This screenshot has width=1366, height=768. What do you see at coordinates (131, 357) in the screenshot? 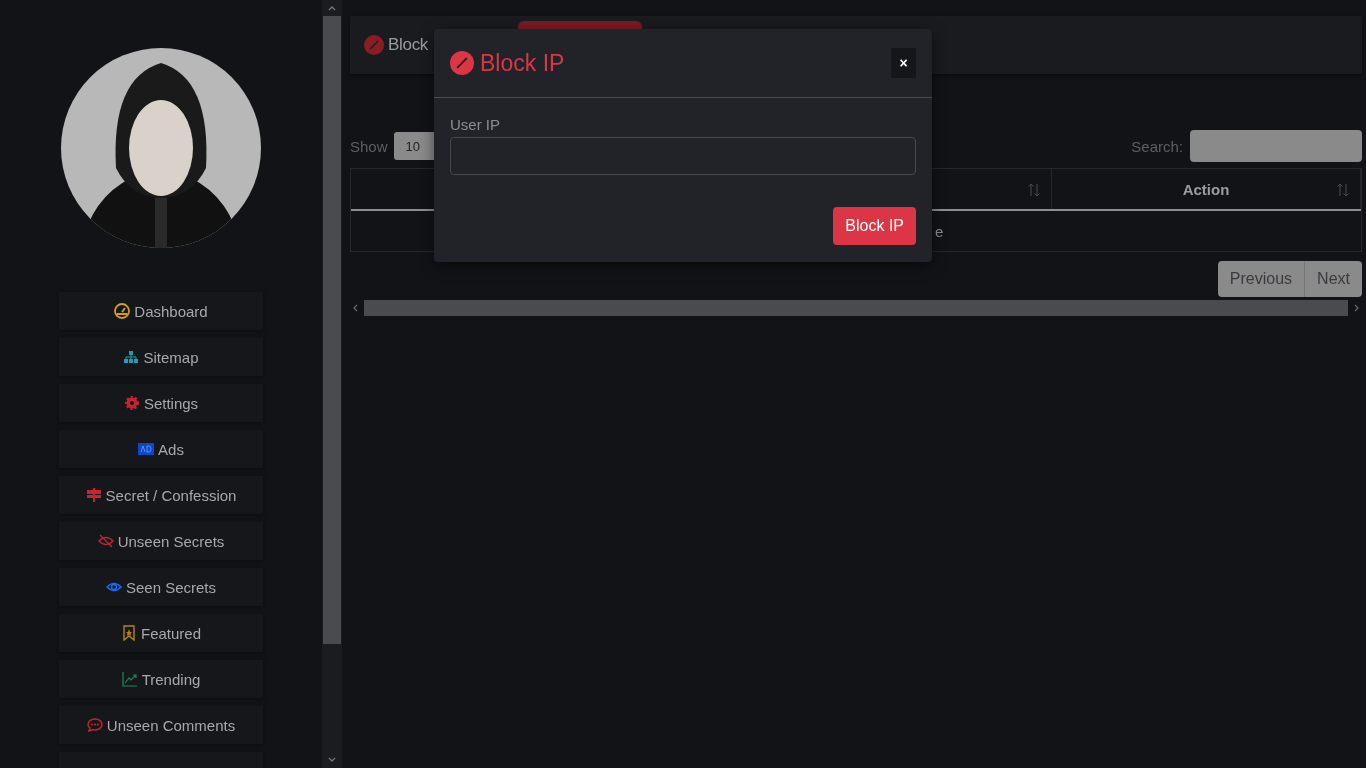
I see `sitemap-icon` at bounding box center [131, 357].